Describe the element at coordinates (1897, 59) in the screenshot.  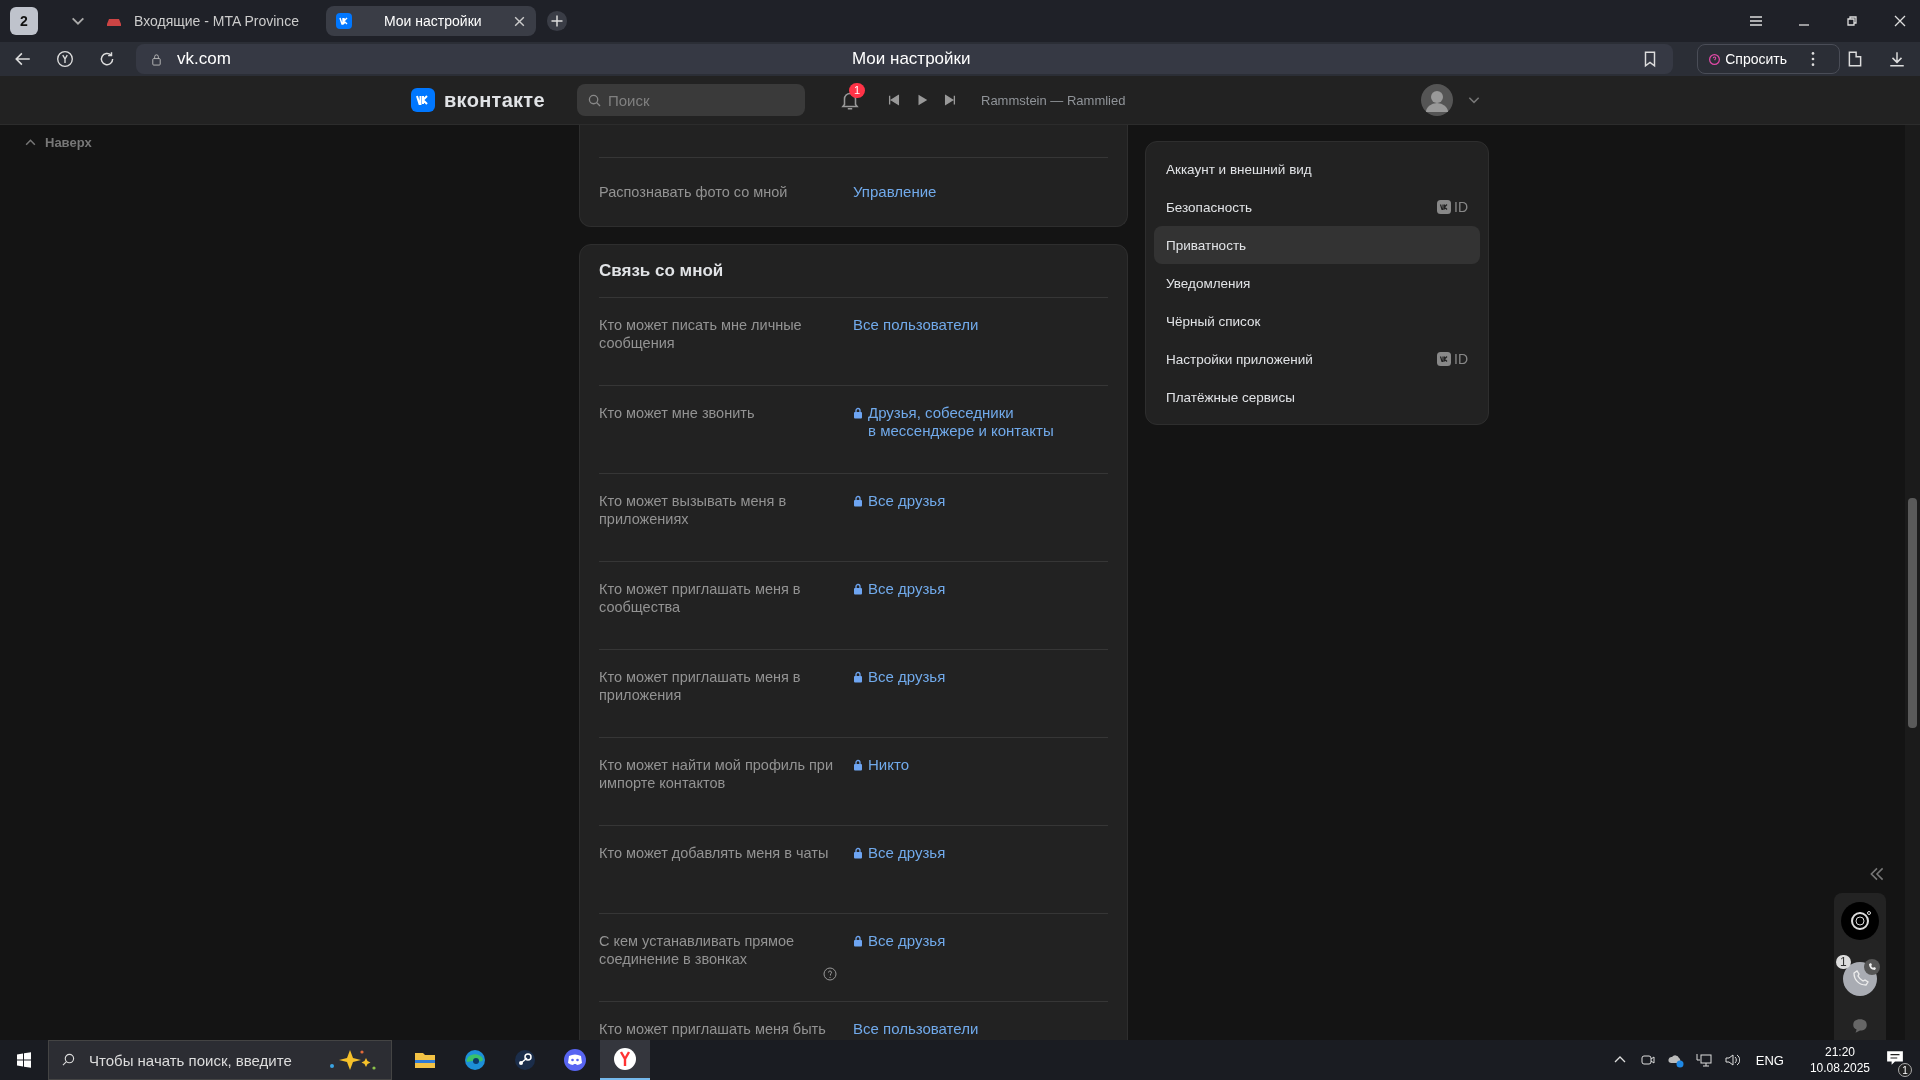
I see `download-icon` at that location.